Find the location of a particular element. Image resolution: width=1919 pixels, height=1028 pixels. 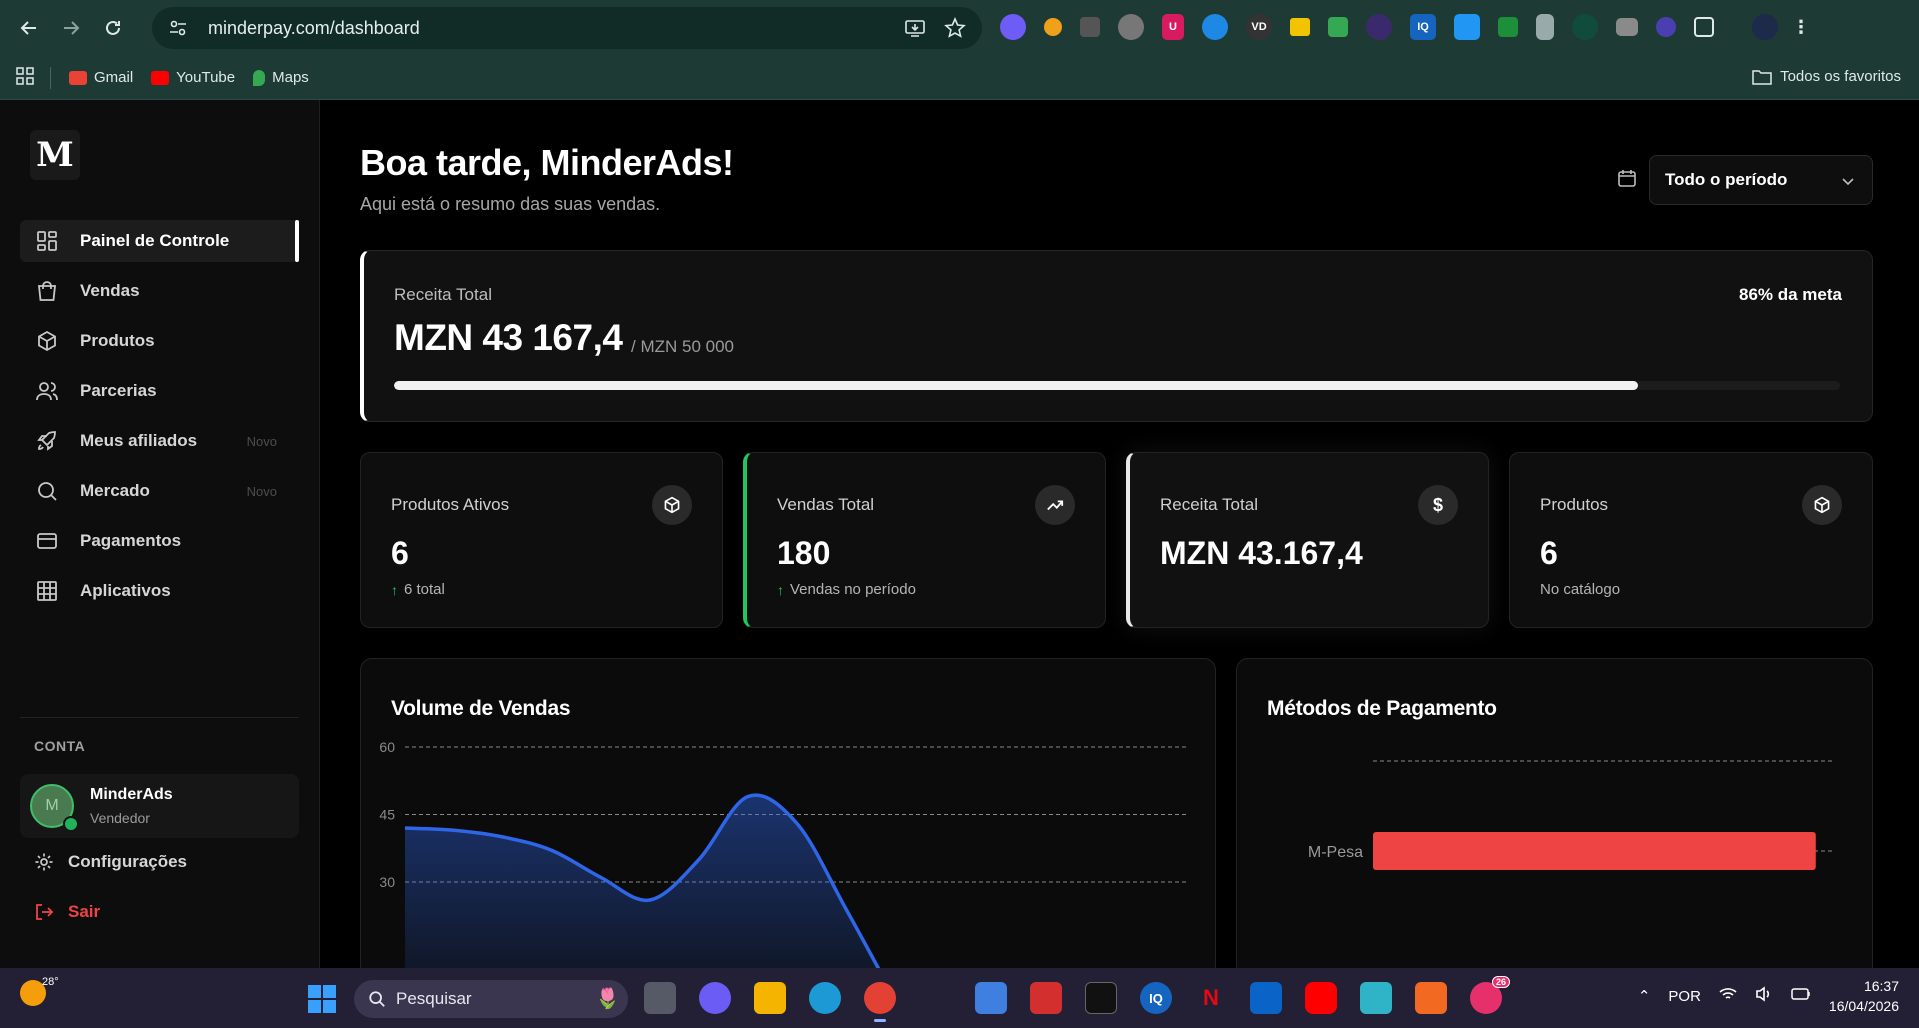

back-button is located at coordinates (29, 28).